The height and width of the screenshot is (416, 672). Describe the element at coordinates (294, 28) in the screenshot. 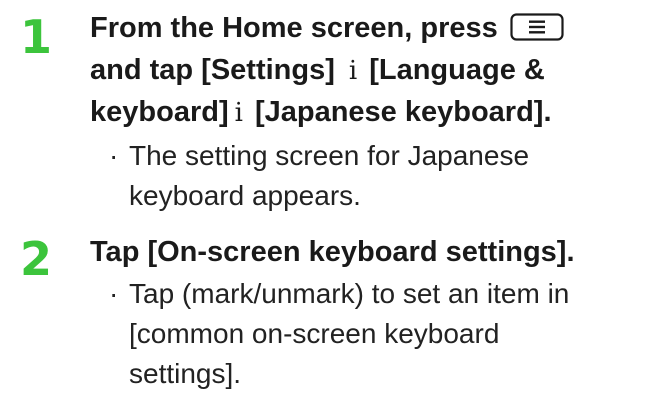

I see `step-1-title-text: From the Home screen, press` at that location.